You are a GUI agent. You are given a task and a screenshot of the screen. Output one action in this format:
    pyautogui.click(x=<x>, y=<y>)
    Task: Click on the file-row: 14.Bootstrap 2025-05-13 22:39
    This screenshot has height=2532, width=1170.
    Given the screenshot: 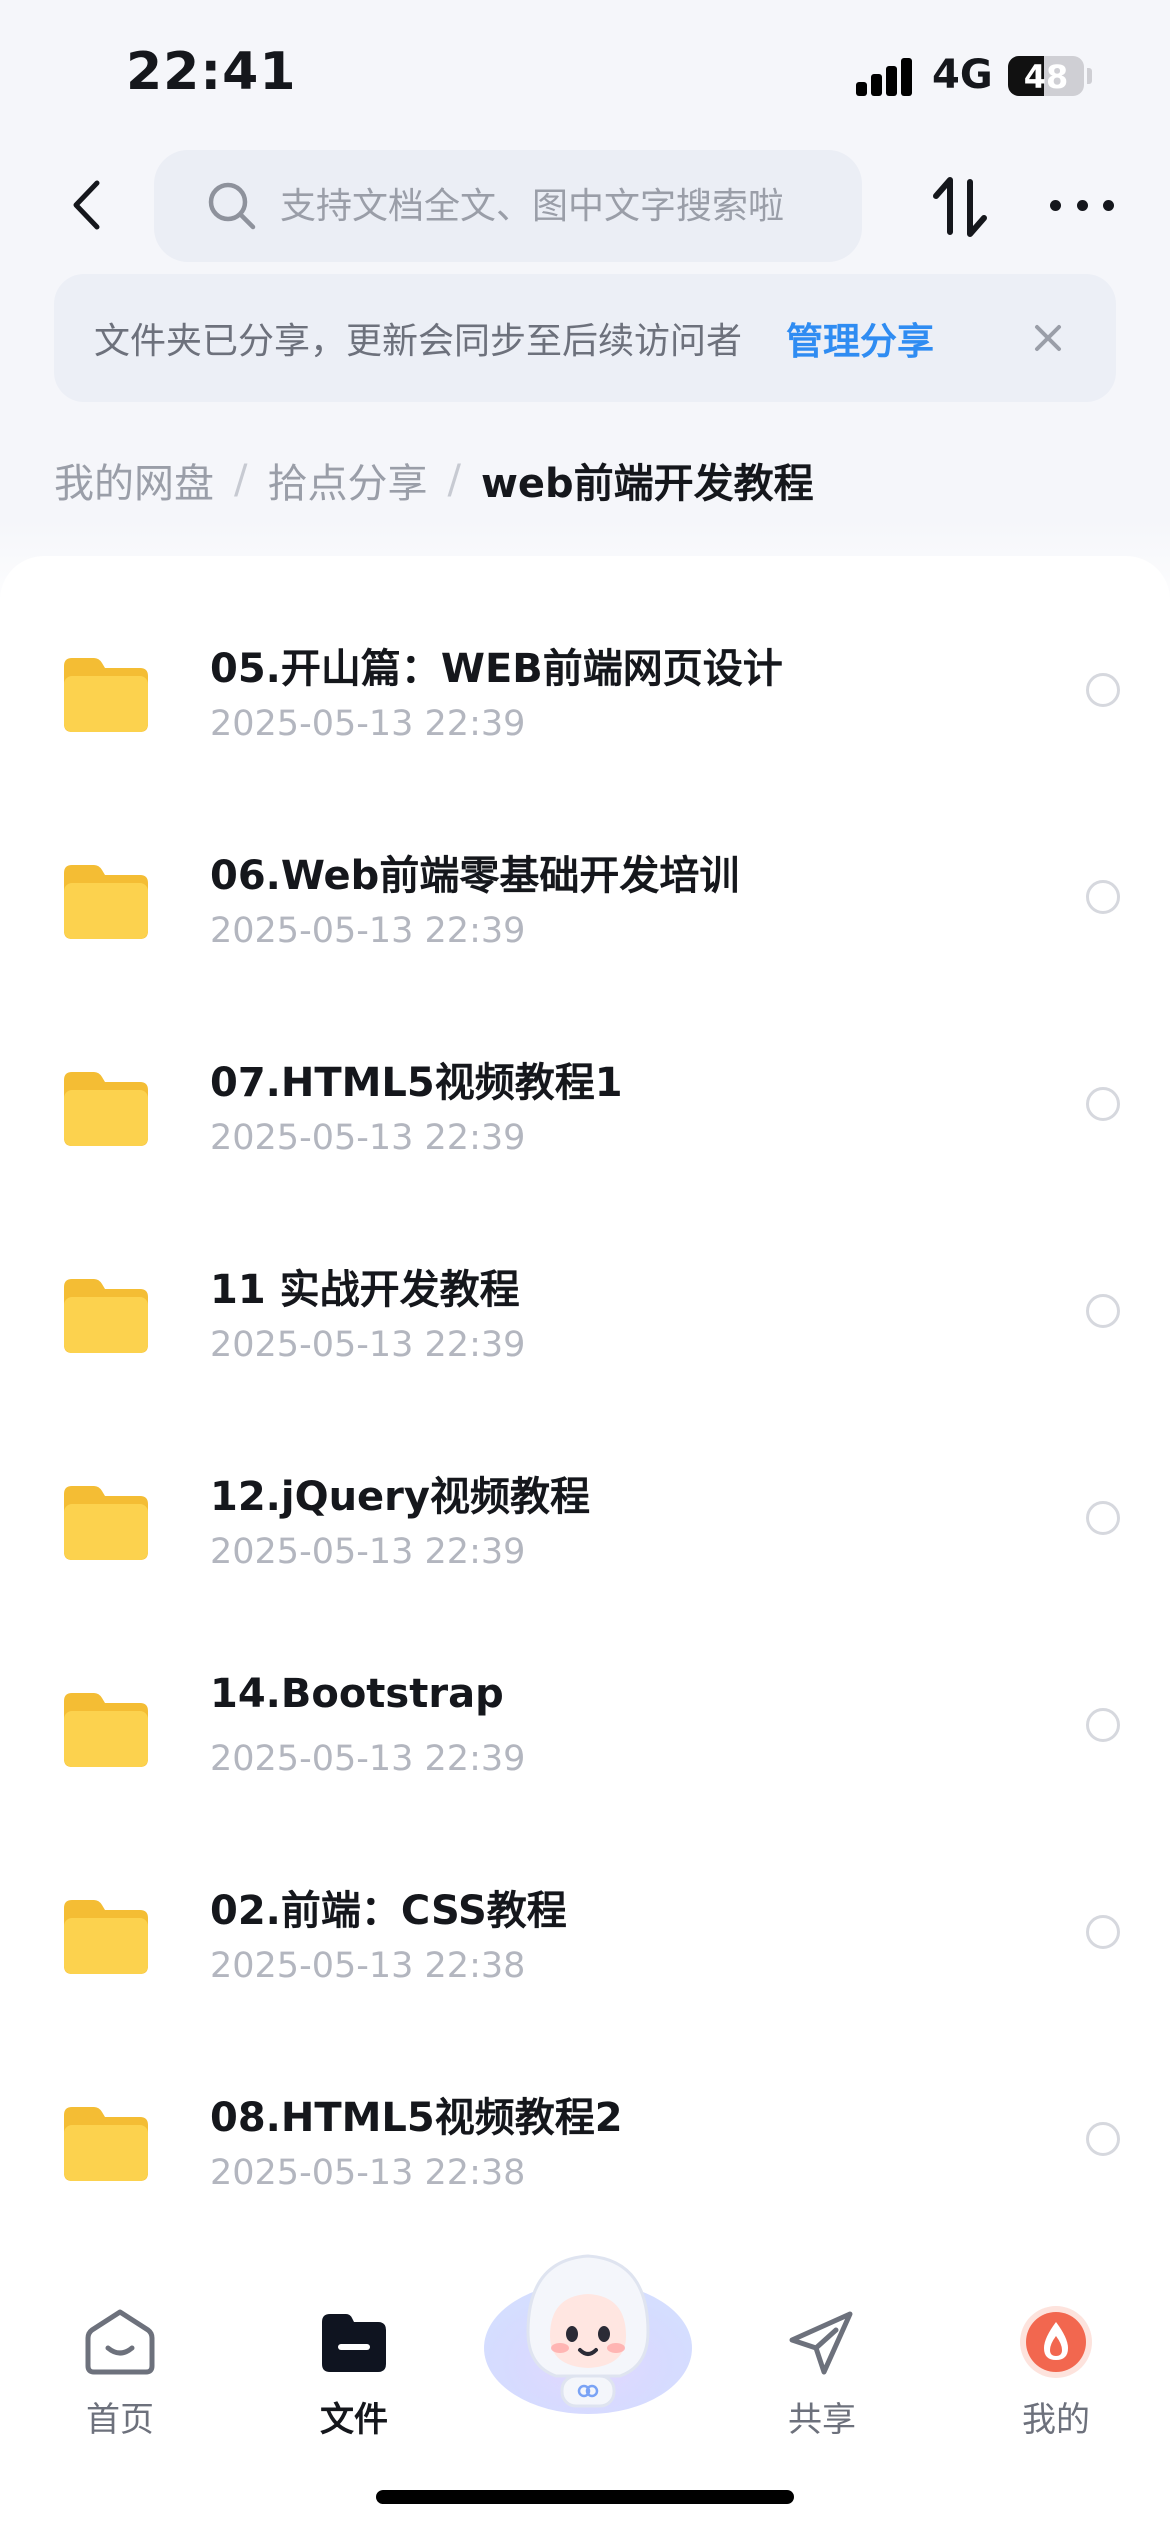 What is the action you would take?
    pyautogui.click(x=585, y=1694)
    